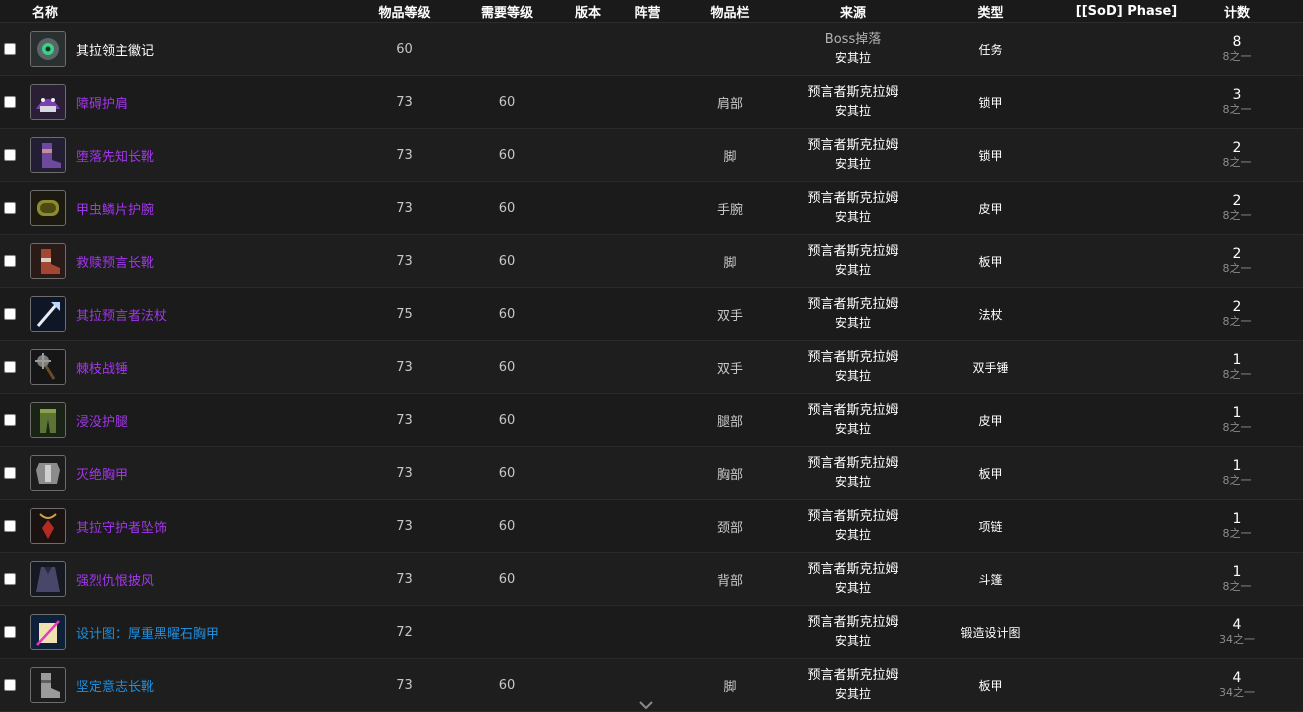 The height and width of the screenshot is (712, 1303). Describe the element at coordinates (853, 11) in the screenshot. I see `header-source: 来源` at that location.